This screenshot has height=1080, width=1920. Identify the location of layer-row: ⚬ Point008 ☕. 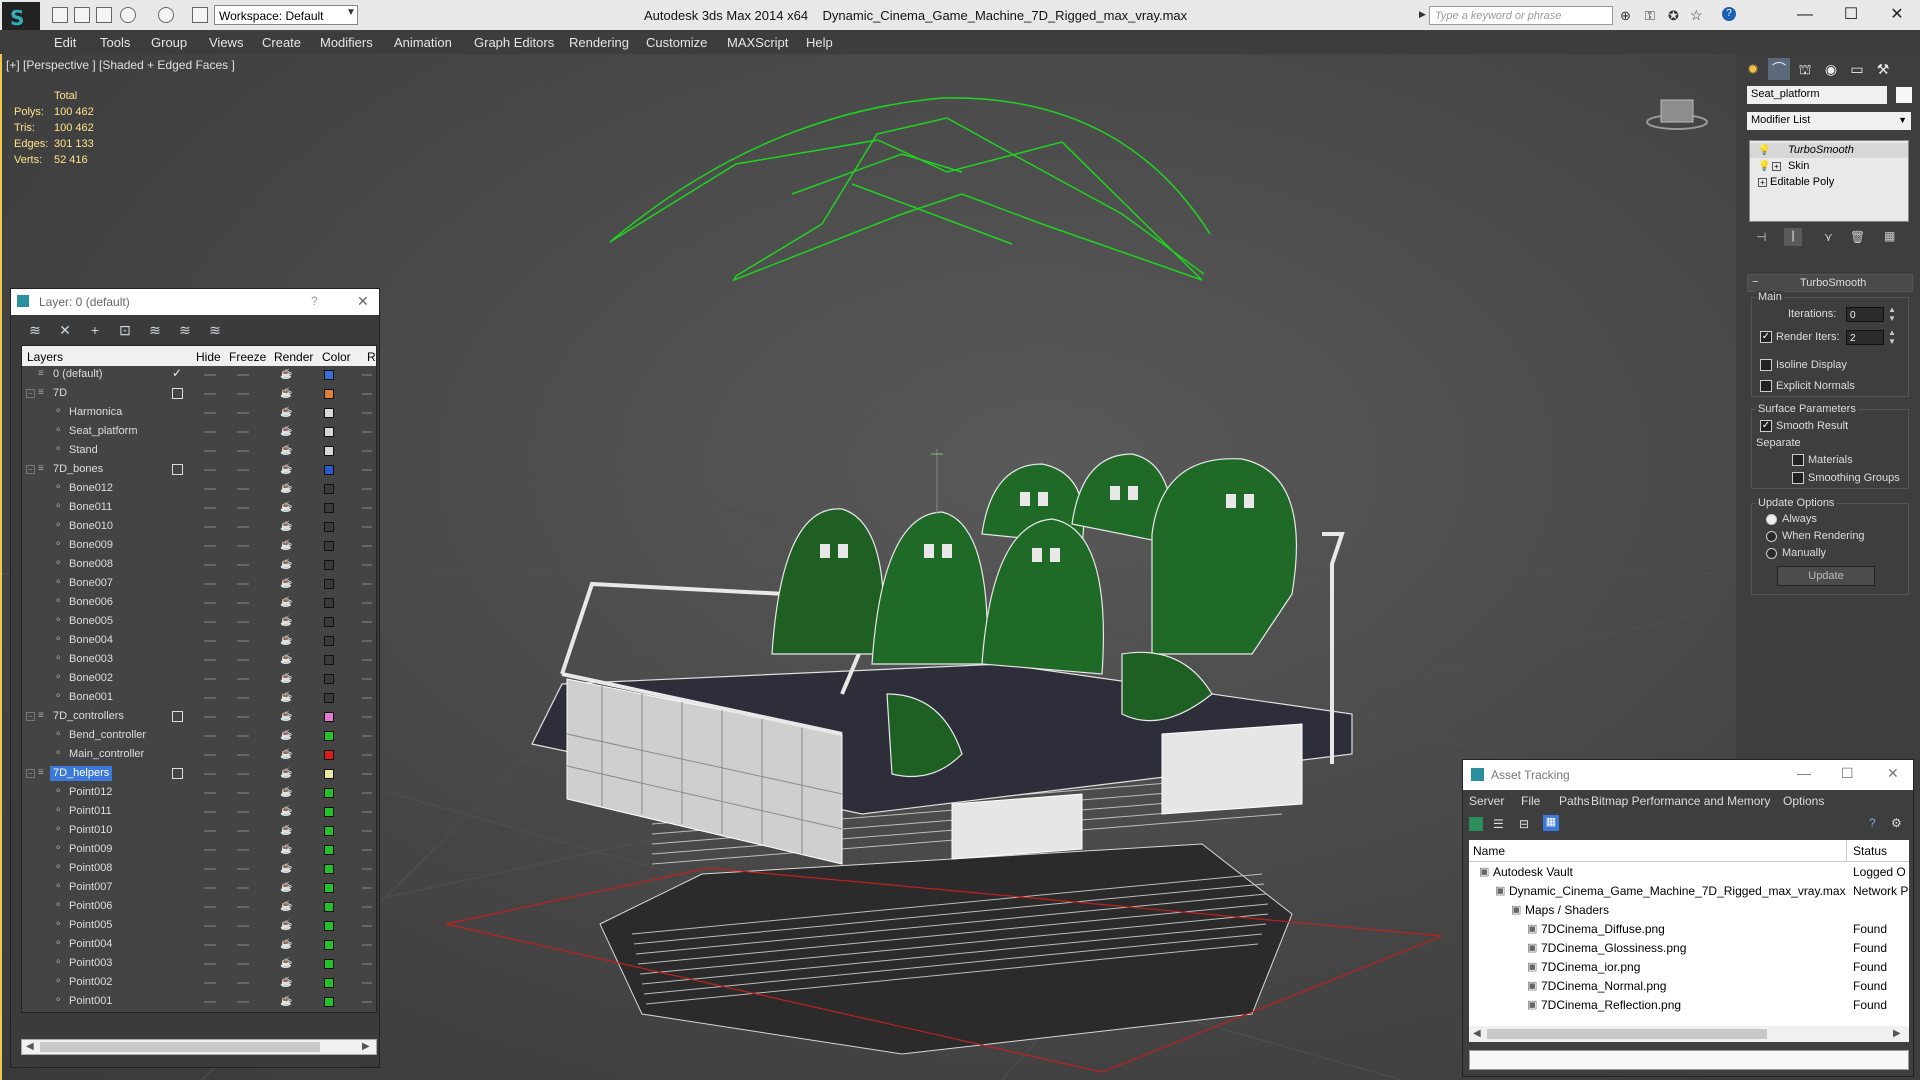
(199, 869).